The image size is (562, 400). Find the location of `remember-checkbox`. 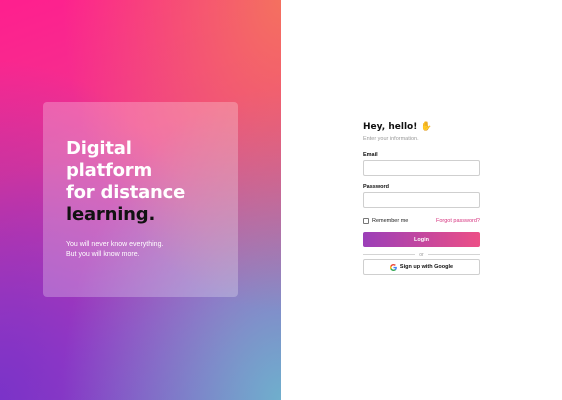

remember-checkbox is located at coordinates (366, 221).